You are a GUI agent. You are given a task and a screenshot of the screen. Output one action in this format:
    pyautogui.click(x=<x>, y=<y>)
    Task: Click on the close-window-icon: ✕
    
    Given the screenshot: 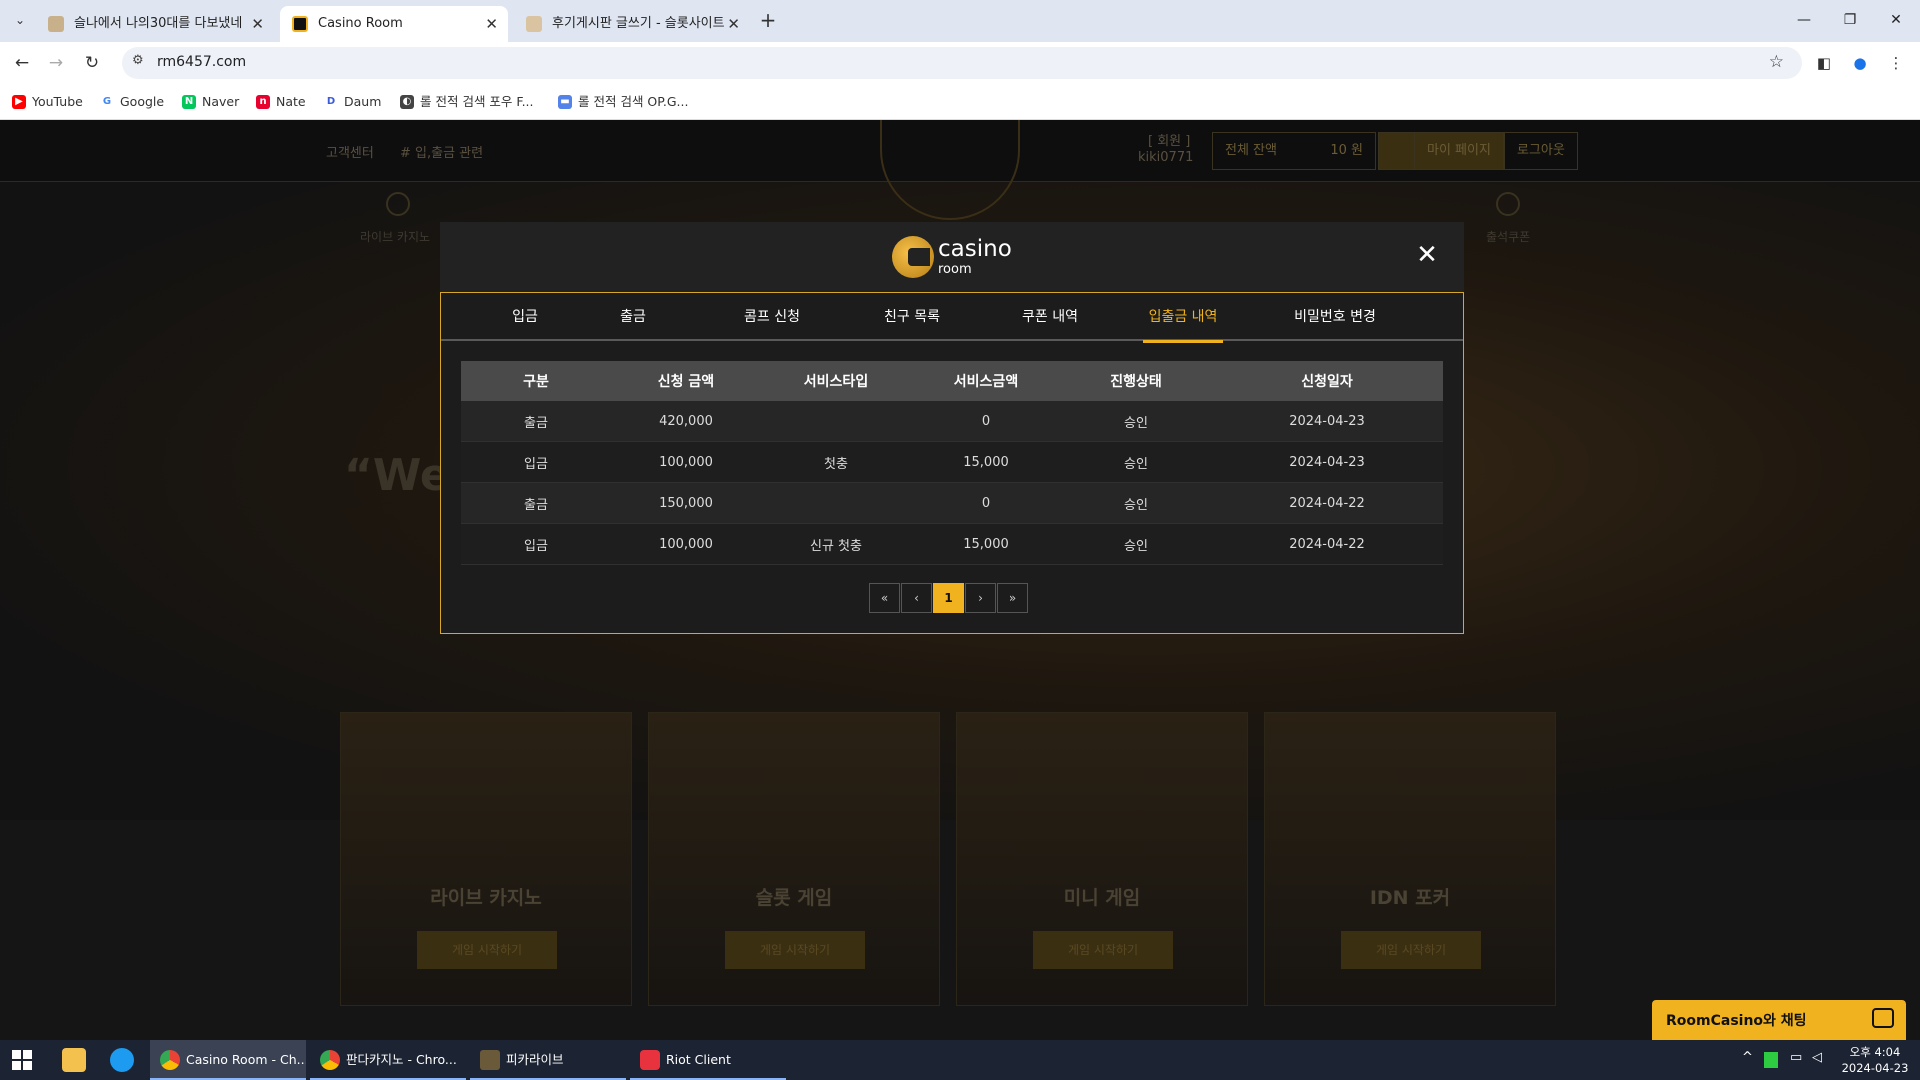 What is the action you would take?
    pyautogui.click(x=1896, y=20)
    